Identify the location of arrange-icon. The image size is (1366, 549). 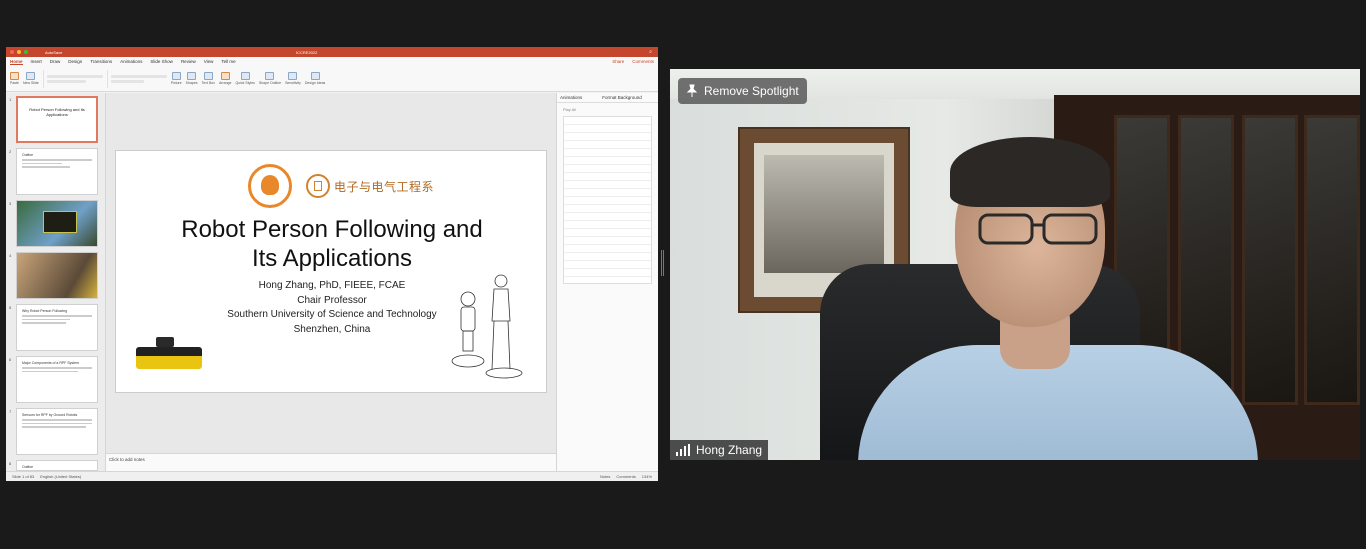
(225, 76).